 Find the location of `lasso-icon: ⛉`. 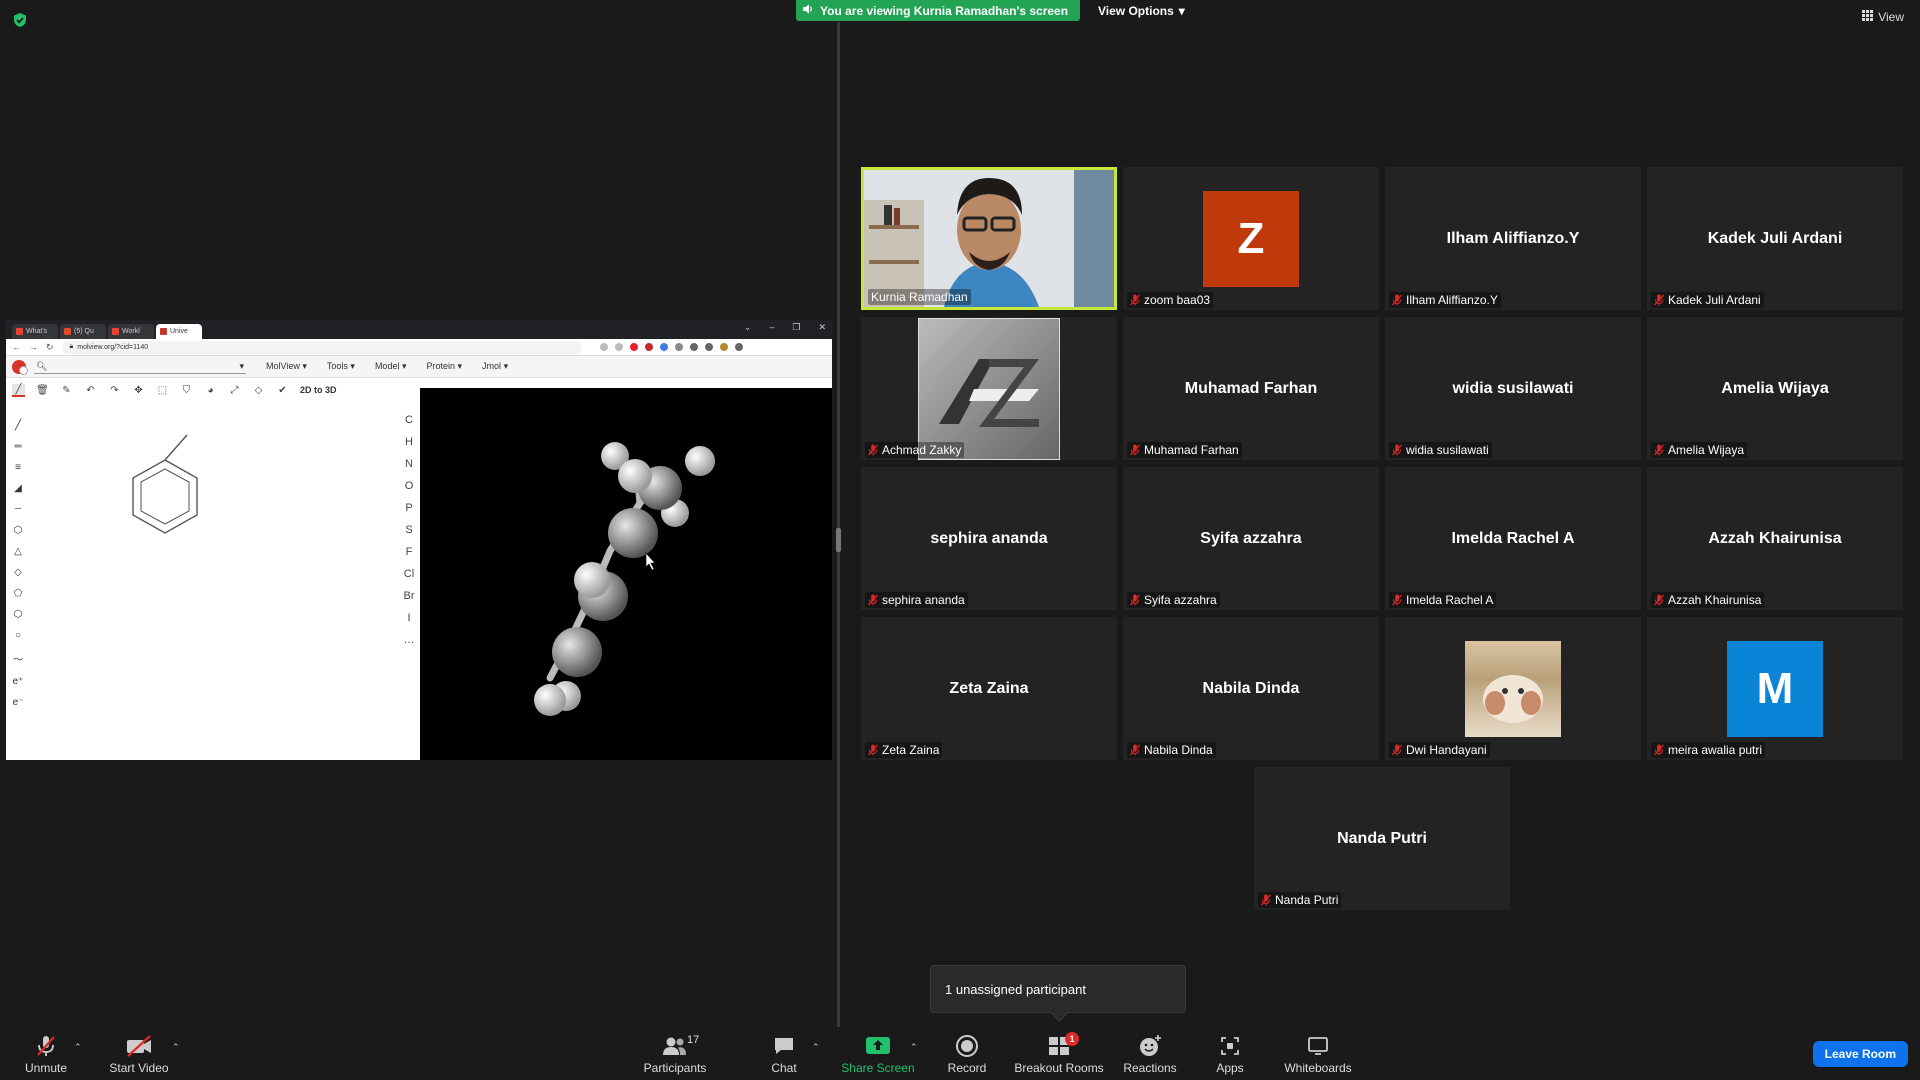

lasso-icon: ⛉ is located at coordinates (186, 390).